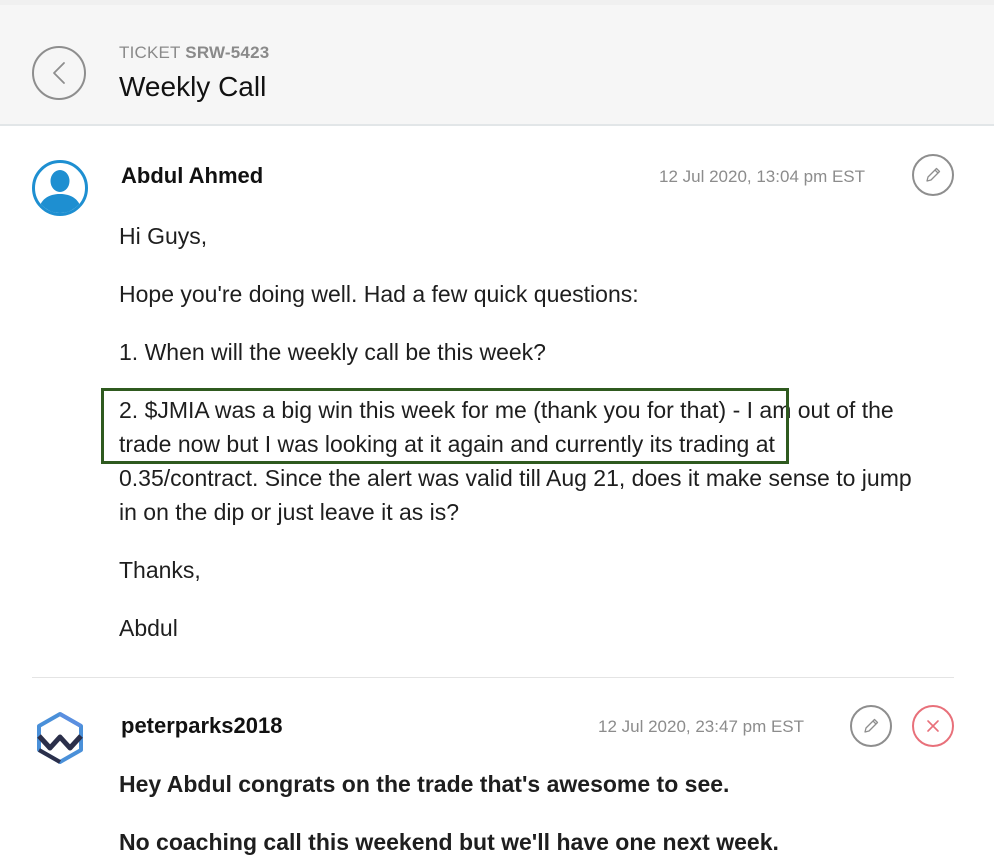 The width and height of the screenshot is (994, 868). What do you see at coordinates (60, 188) in the screenshot?
I see `user-avatar-icon` at bounding box center [60, 188].